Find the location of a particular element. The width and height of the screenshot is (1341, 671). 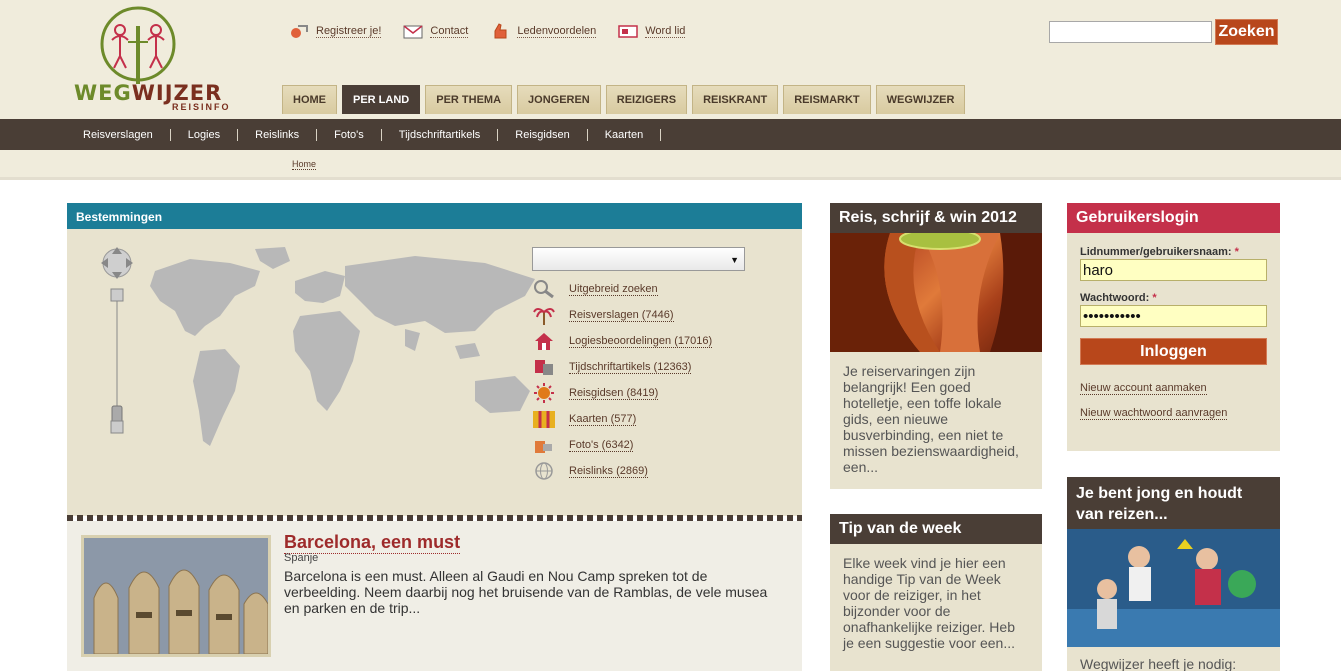

nav-reizigers: REIZIGERS is located at coordinates (646, 99).